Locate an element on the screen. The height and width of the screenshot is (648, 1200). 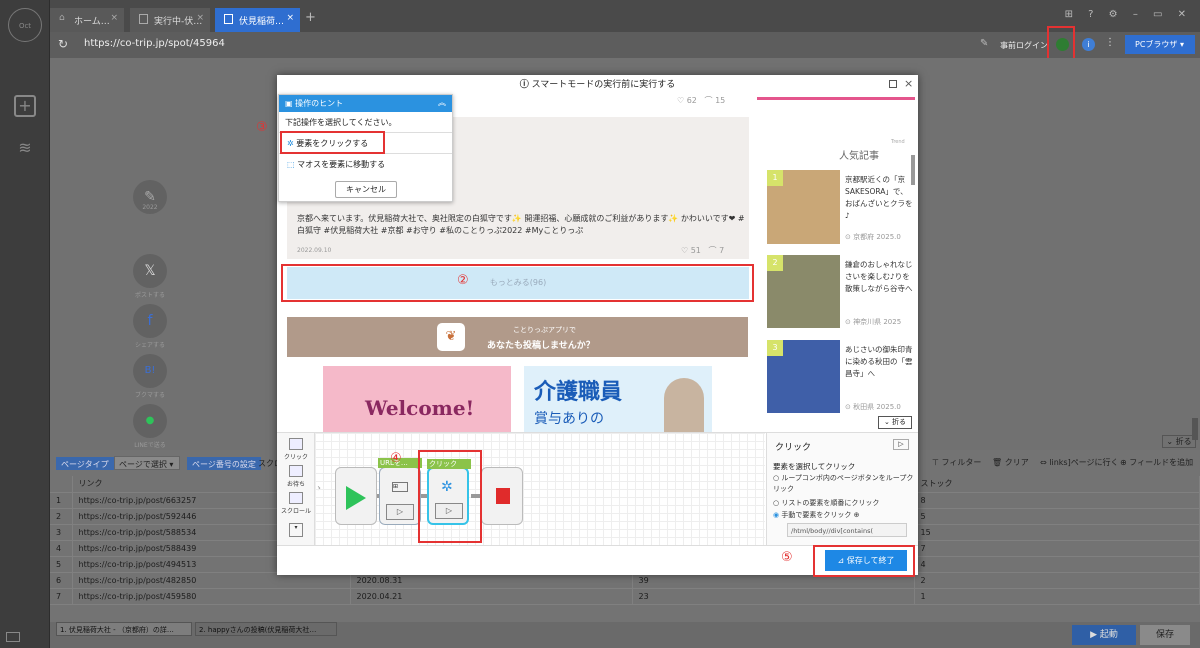
stop-node is located at coordinates (502, 496).